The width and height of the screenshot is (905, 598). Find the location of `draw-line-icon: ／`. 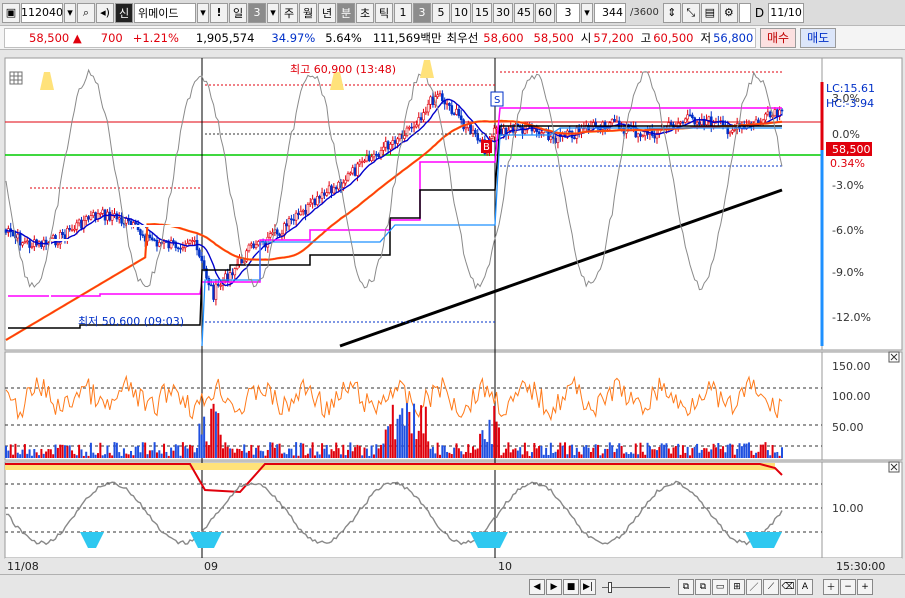

draw-line-icon: ／ is located at coordinates (754, 586).